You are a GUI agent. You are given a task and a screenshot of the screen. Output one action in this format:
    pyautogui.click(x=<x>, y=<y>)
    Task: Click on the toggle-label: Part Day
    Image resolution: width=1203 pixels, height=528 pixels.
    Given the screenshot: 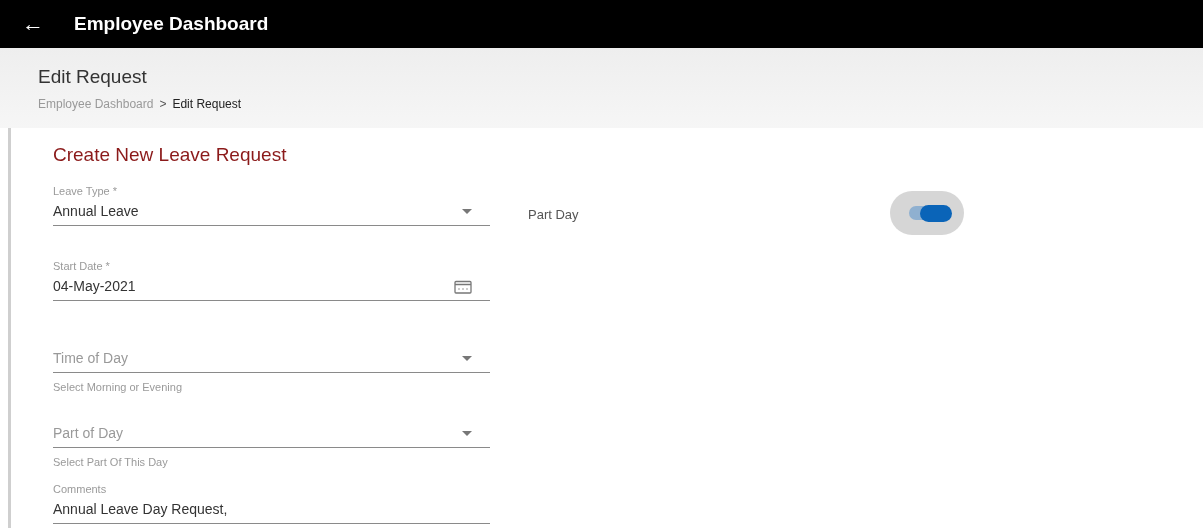 What is the action you would take?
    pyautogui.click(x=554, y=215)
    